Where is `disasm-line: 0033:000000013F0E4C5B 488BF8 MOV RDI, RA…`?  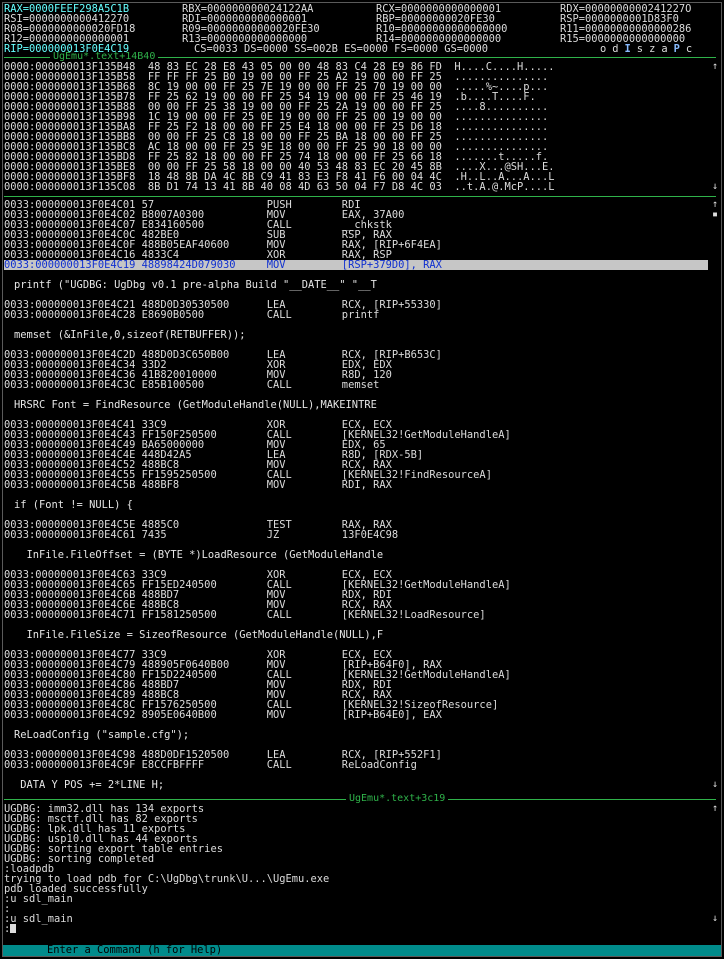
disasm-line: 0033:000000013F0E4C5B 488BF8 MOV RDI, RA… is located at coordinates (356, 485).